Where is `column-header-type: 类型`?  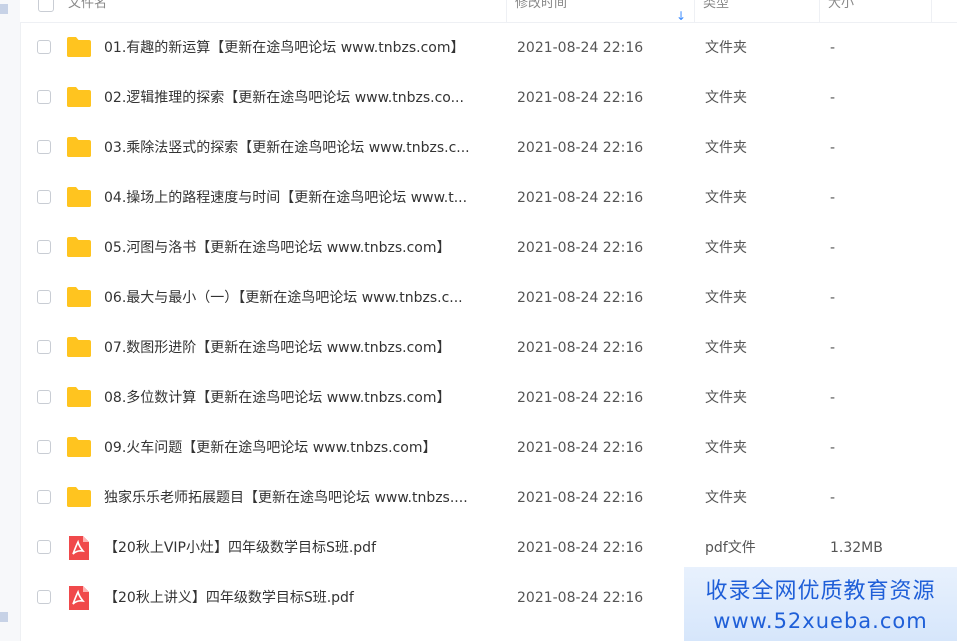
column-header-type: 类型 is located at coordinates (757, 11).